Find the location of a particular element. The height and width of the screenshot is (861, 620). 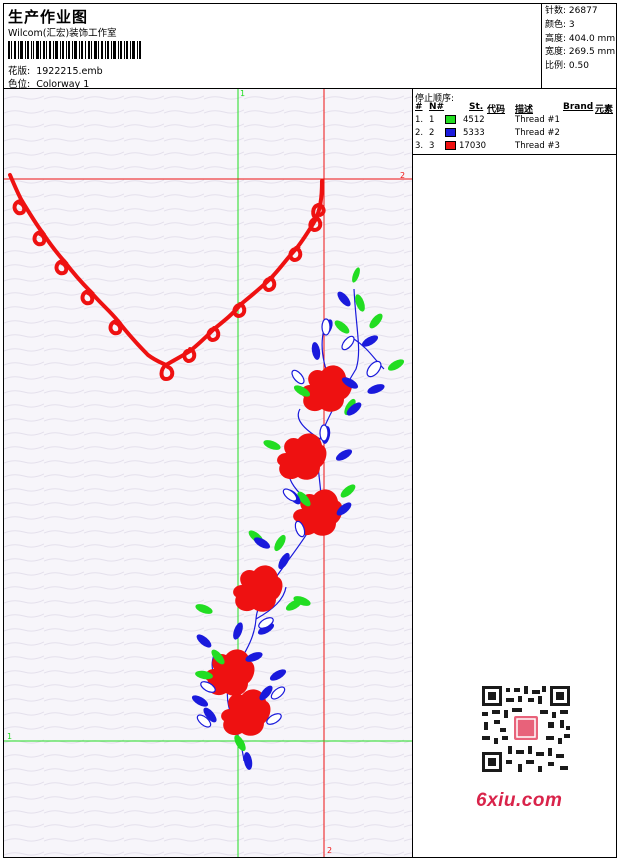

qr-code-icon is located at coordinates (526, 729).